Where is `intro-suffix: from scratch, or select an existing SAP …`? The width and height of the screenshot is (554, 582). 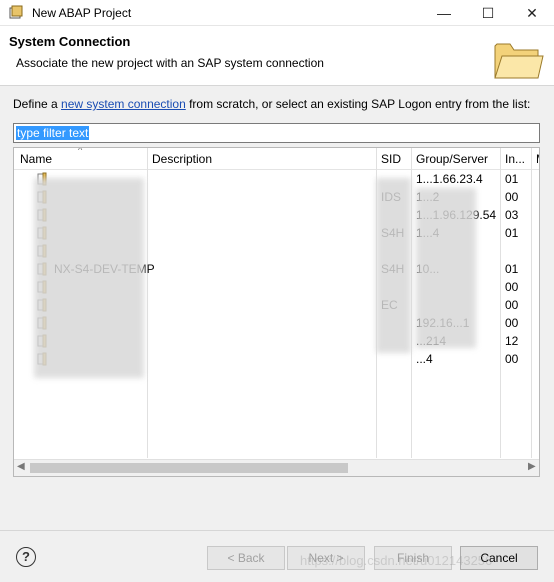
intro-suffix: from scratch, or select an existing SAP … is located at coordinates (358, 104).